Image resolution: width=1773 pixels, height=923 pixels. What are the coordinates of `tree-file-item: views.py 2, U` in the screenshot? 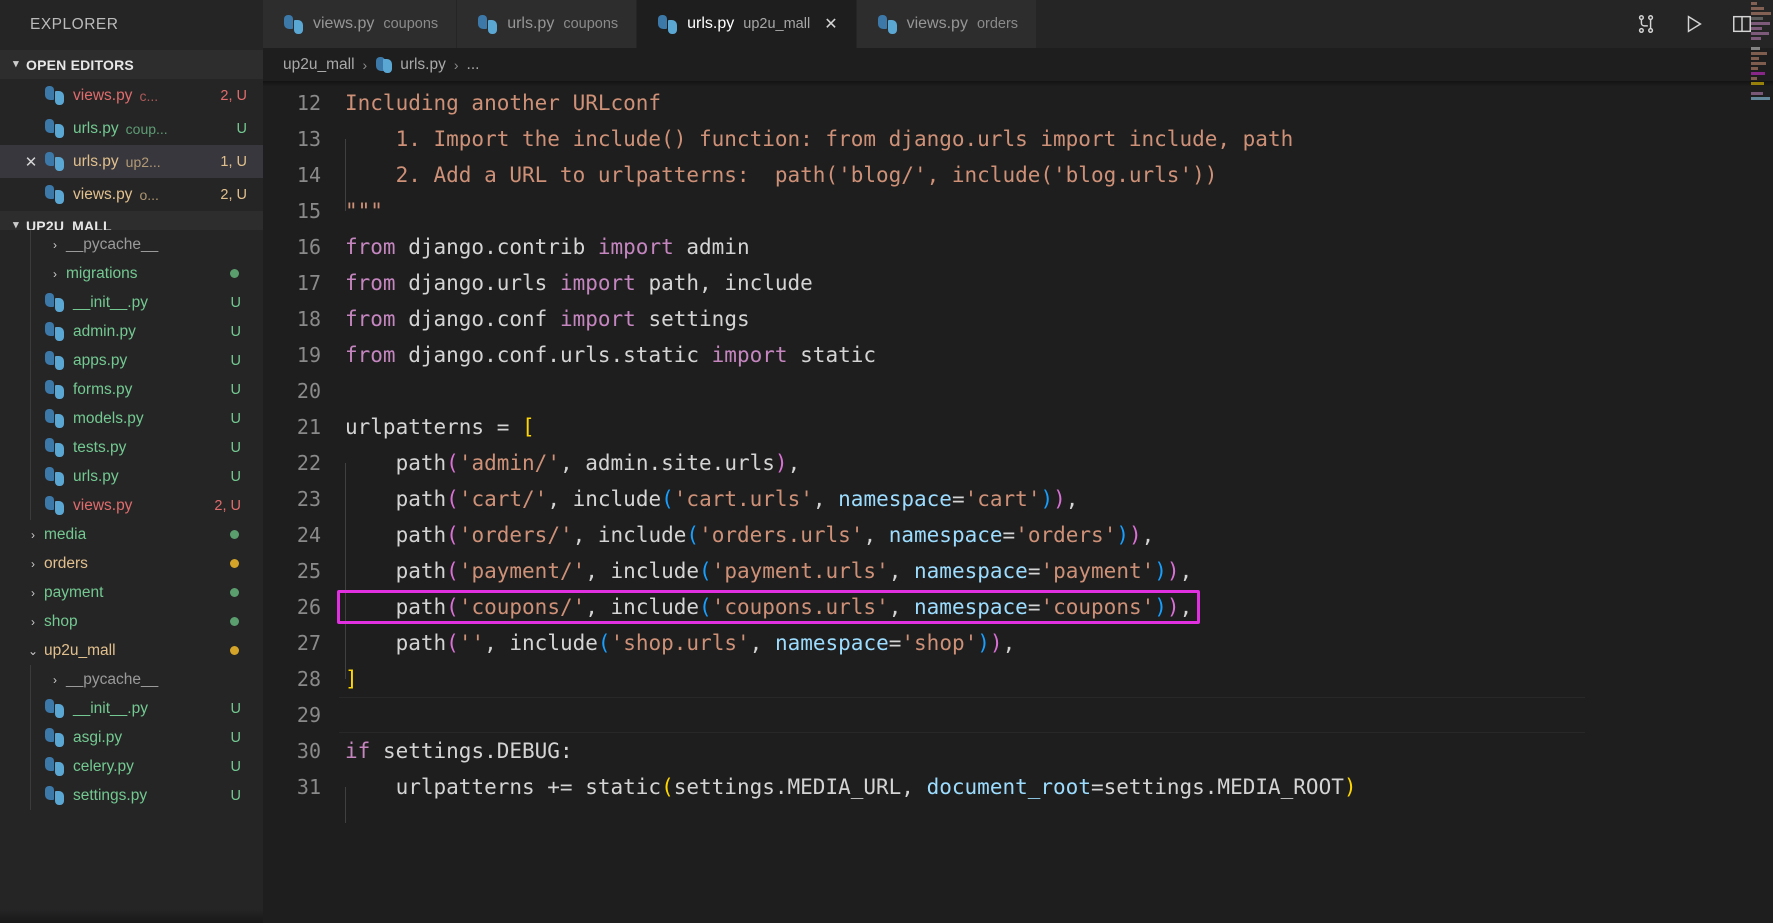 It's located at (131, 505).